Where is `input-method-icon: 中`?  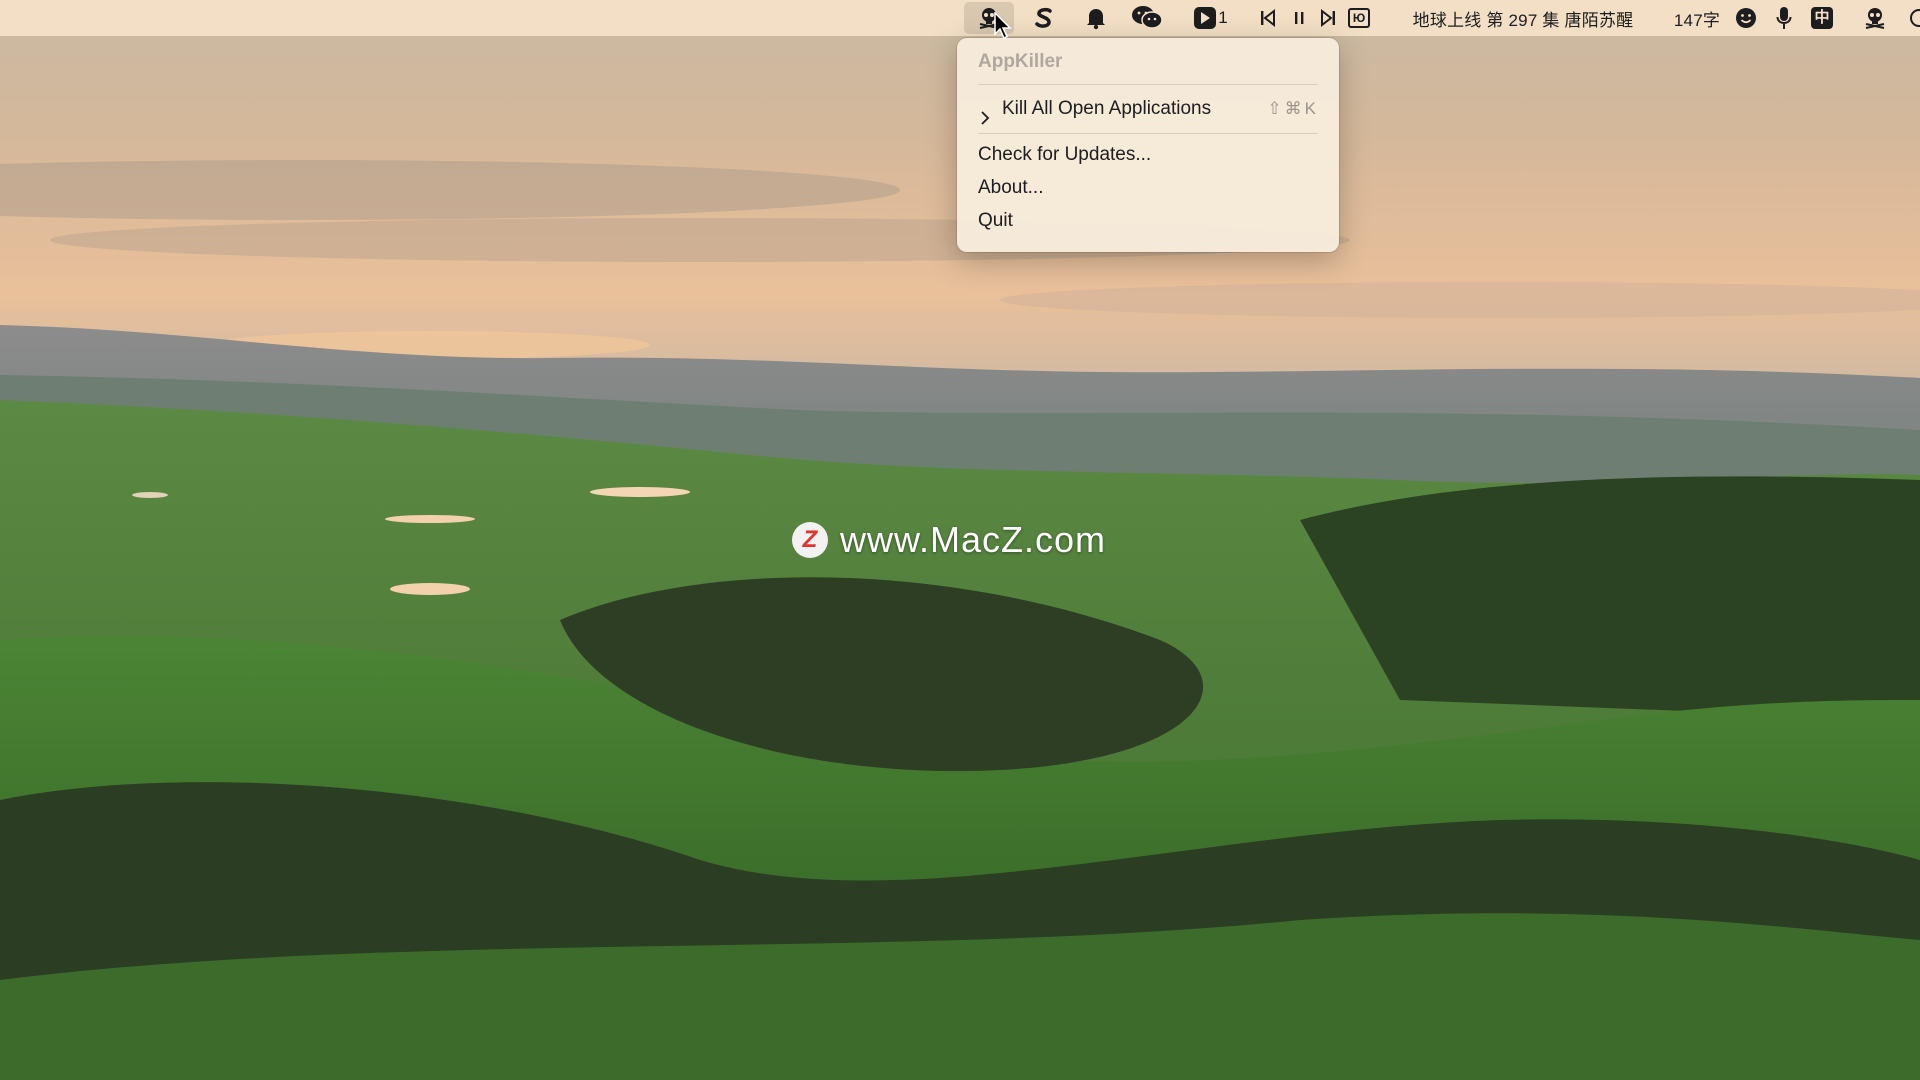 input-method-icon: 中 is located at coordinates (1822, 18).